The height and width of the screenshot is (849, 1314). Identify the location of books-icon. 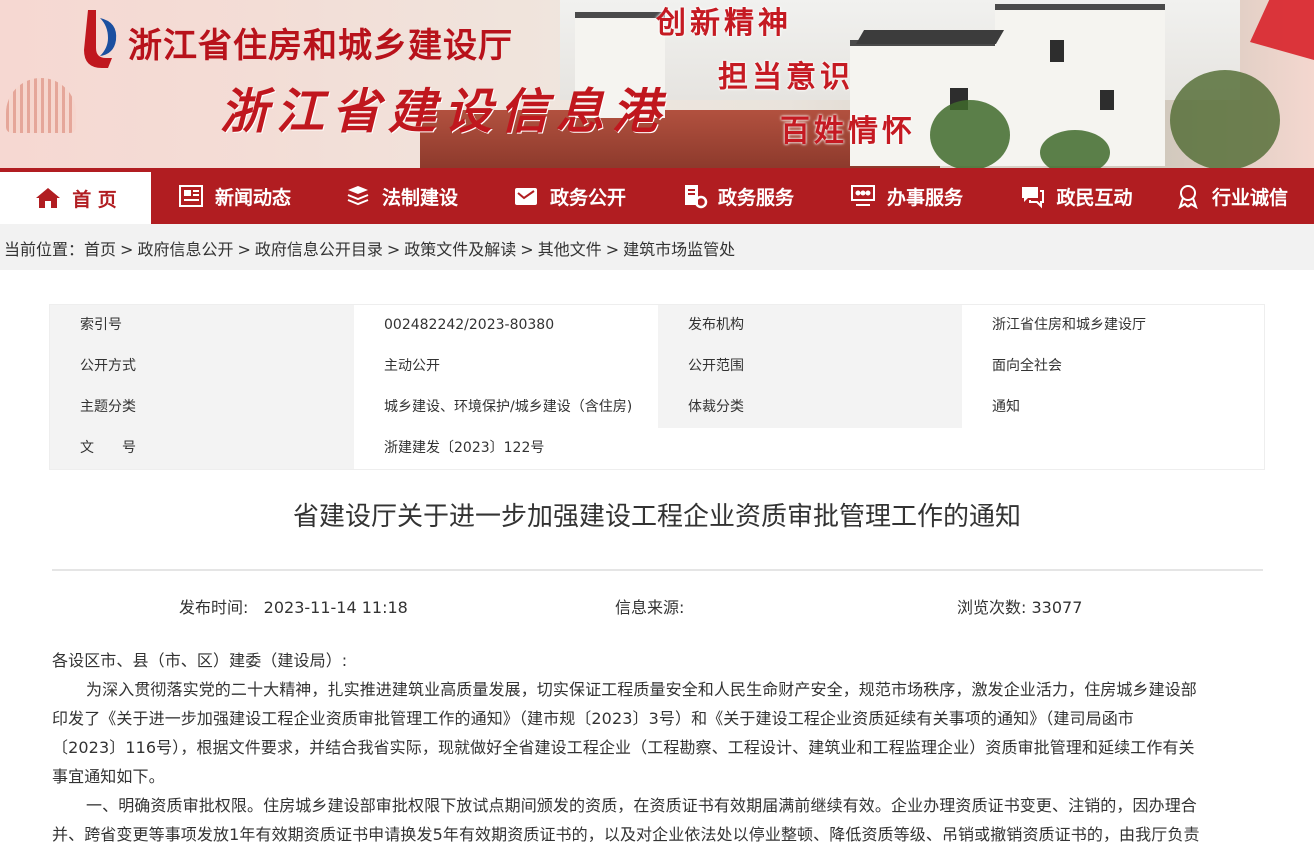
(358, 196).